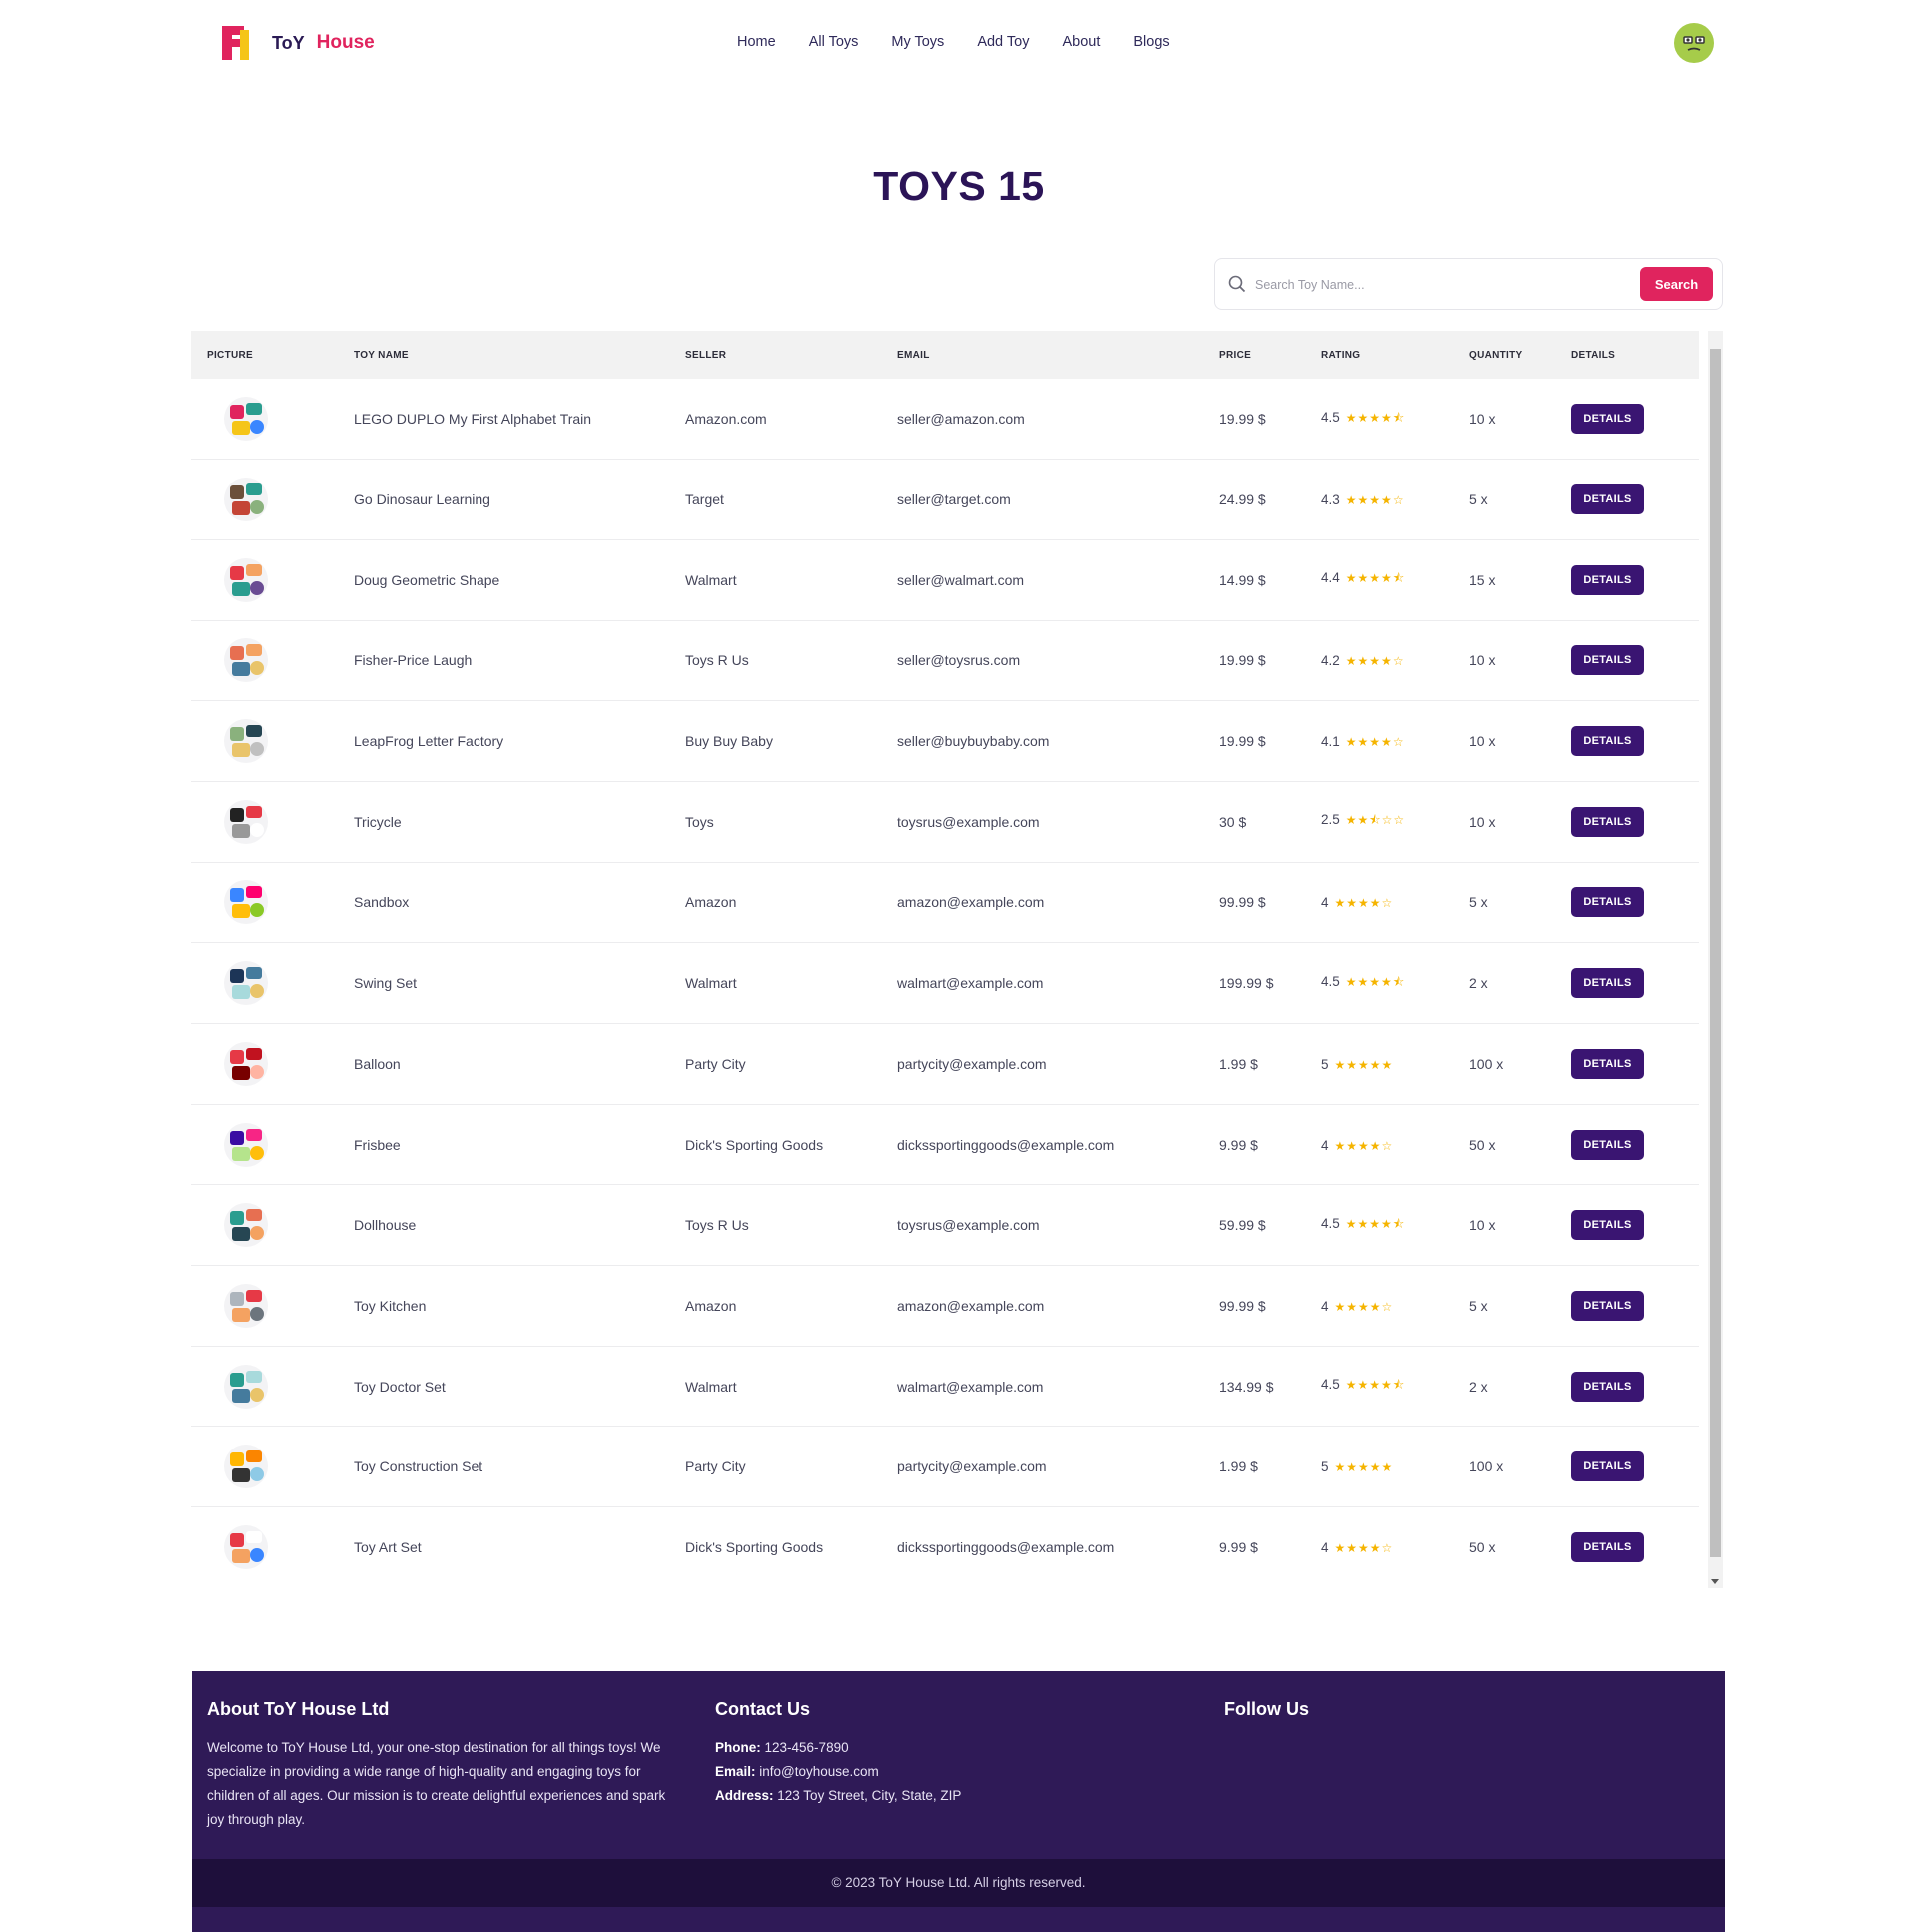 Image resolution: width=1918 pixels, height=1932 pixels. Describe the element at coordinates (1151, 42) in the screenshot. I see `nav-blogs: Blogs` at that location.